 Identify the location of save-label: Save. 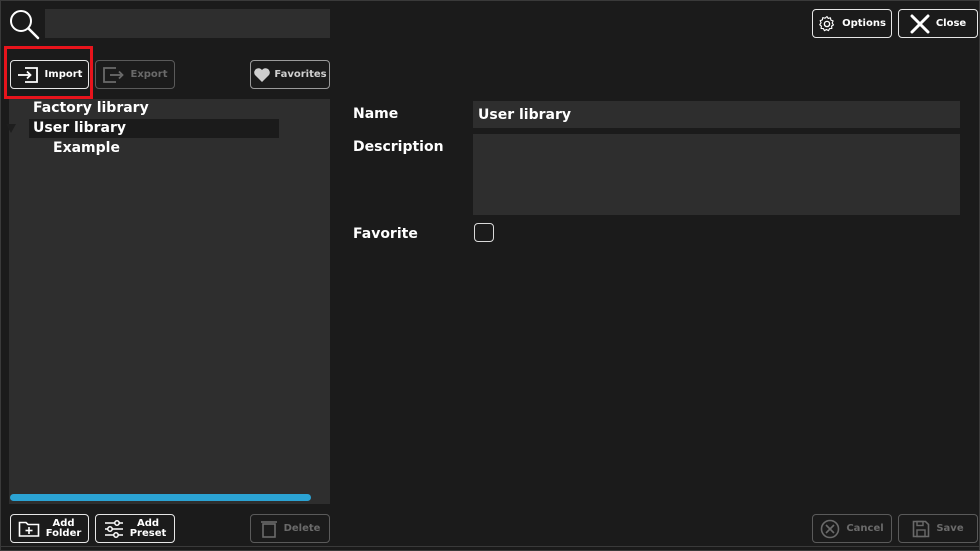
(950, 528).